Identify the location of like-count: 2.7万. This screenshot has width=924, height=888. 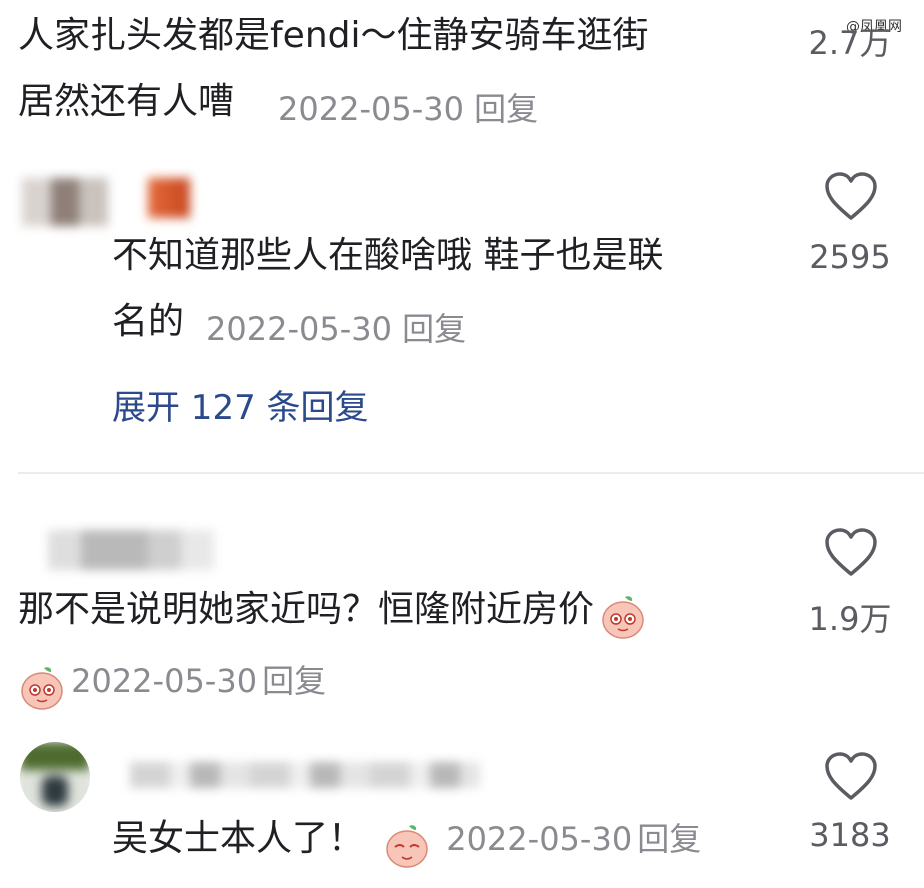
(850, 43).